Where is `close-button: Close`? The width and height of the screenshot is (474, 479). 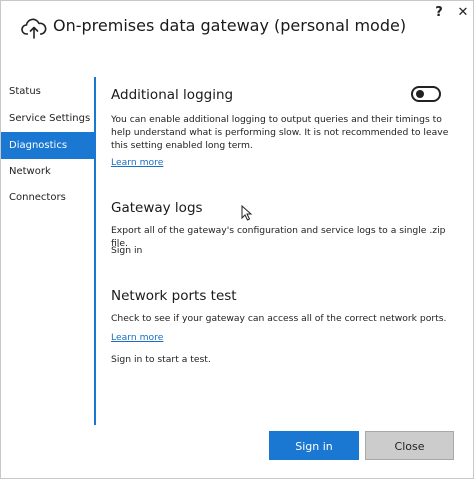
close-button: Close is located at coordinates (409, 445).